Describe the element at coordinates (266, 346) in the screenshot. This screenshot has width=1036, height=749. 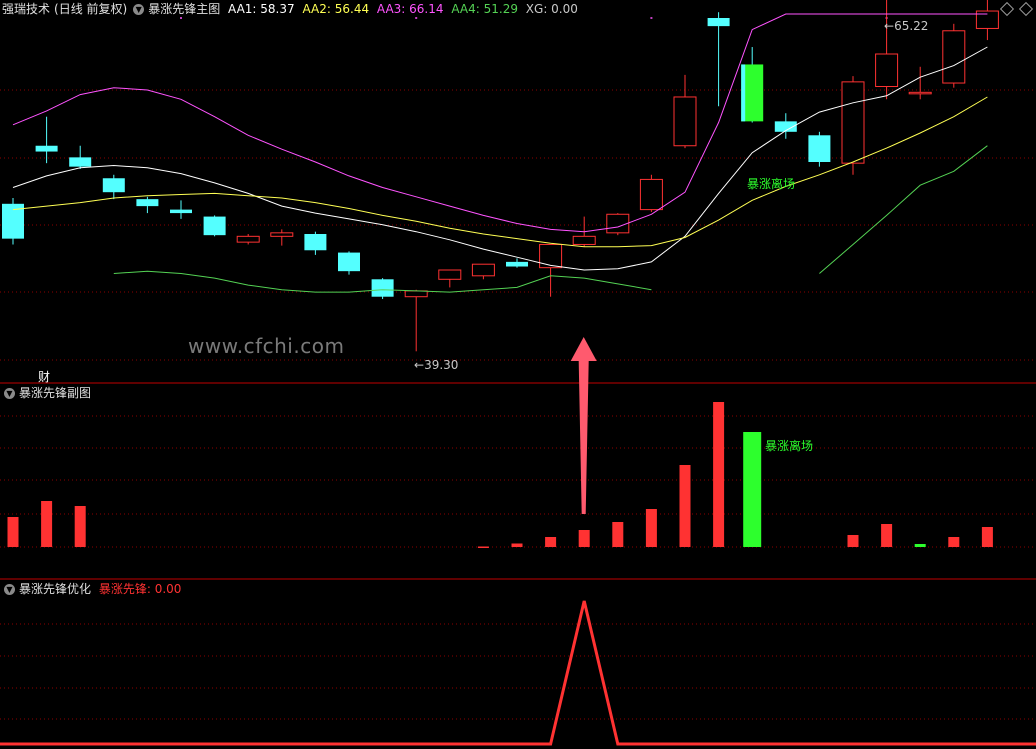
I see `watermark: www.cfchi.com` at that location.